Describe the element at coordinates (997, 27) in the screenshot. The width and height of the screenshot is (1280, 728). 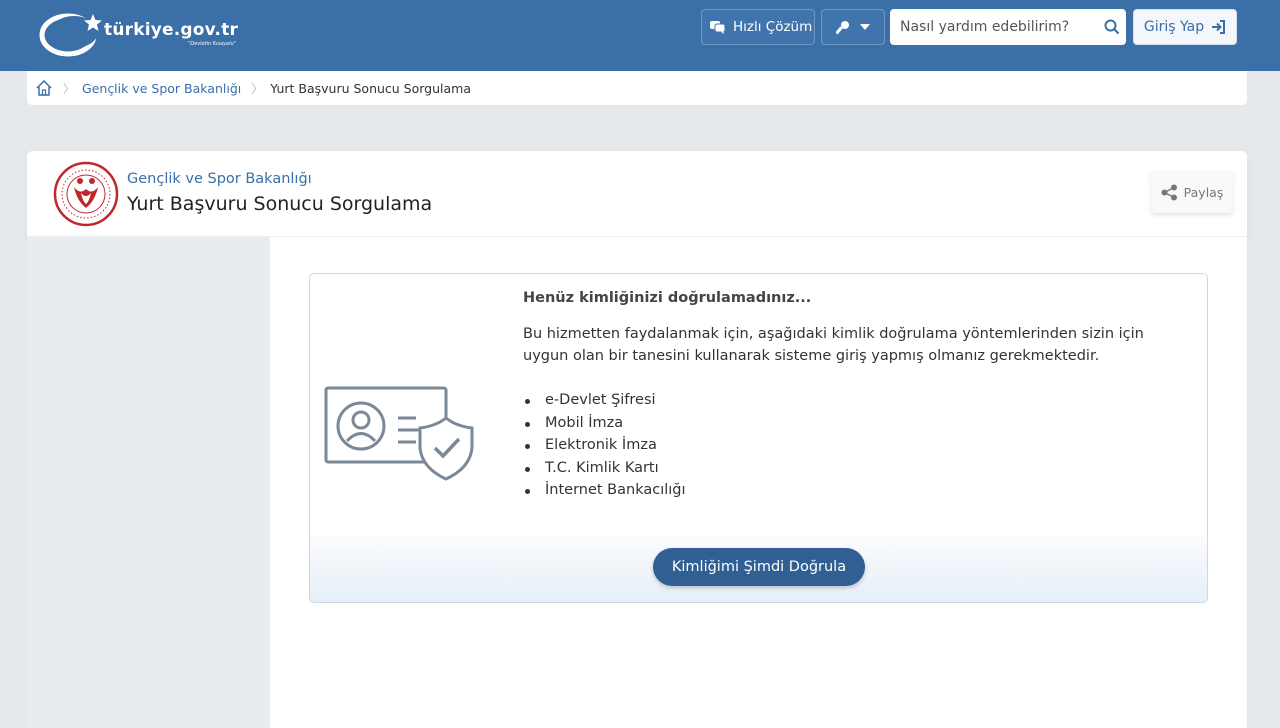
I see `search-input` at that location.